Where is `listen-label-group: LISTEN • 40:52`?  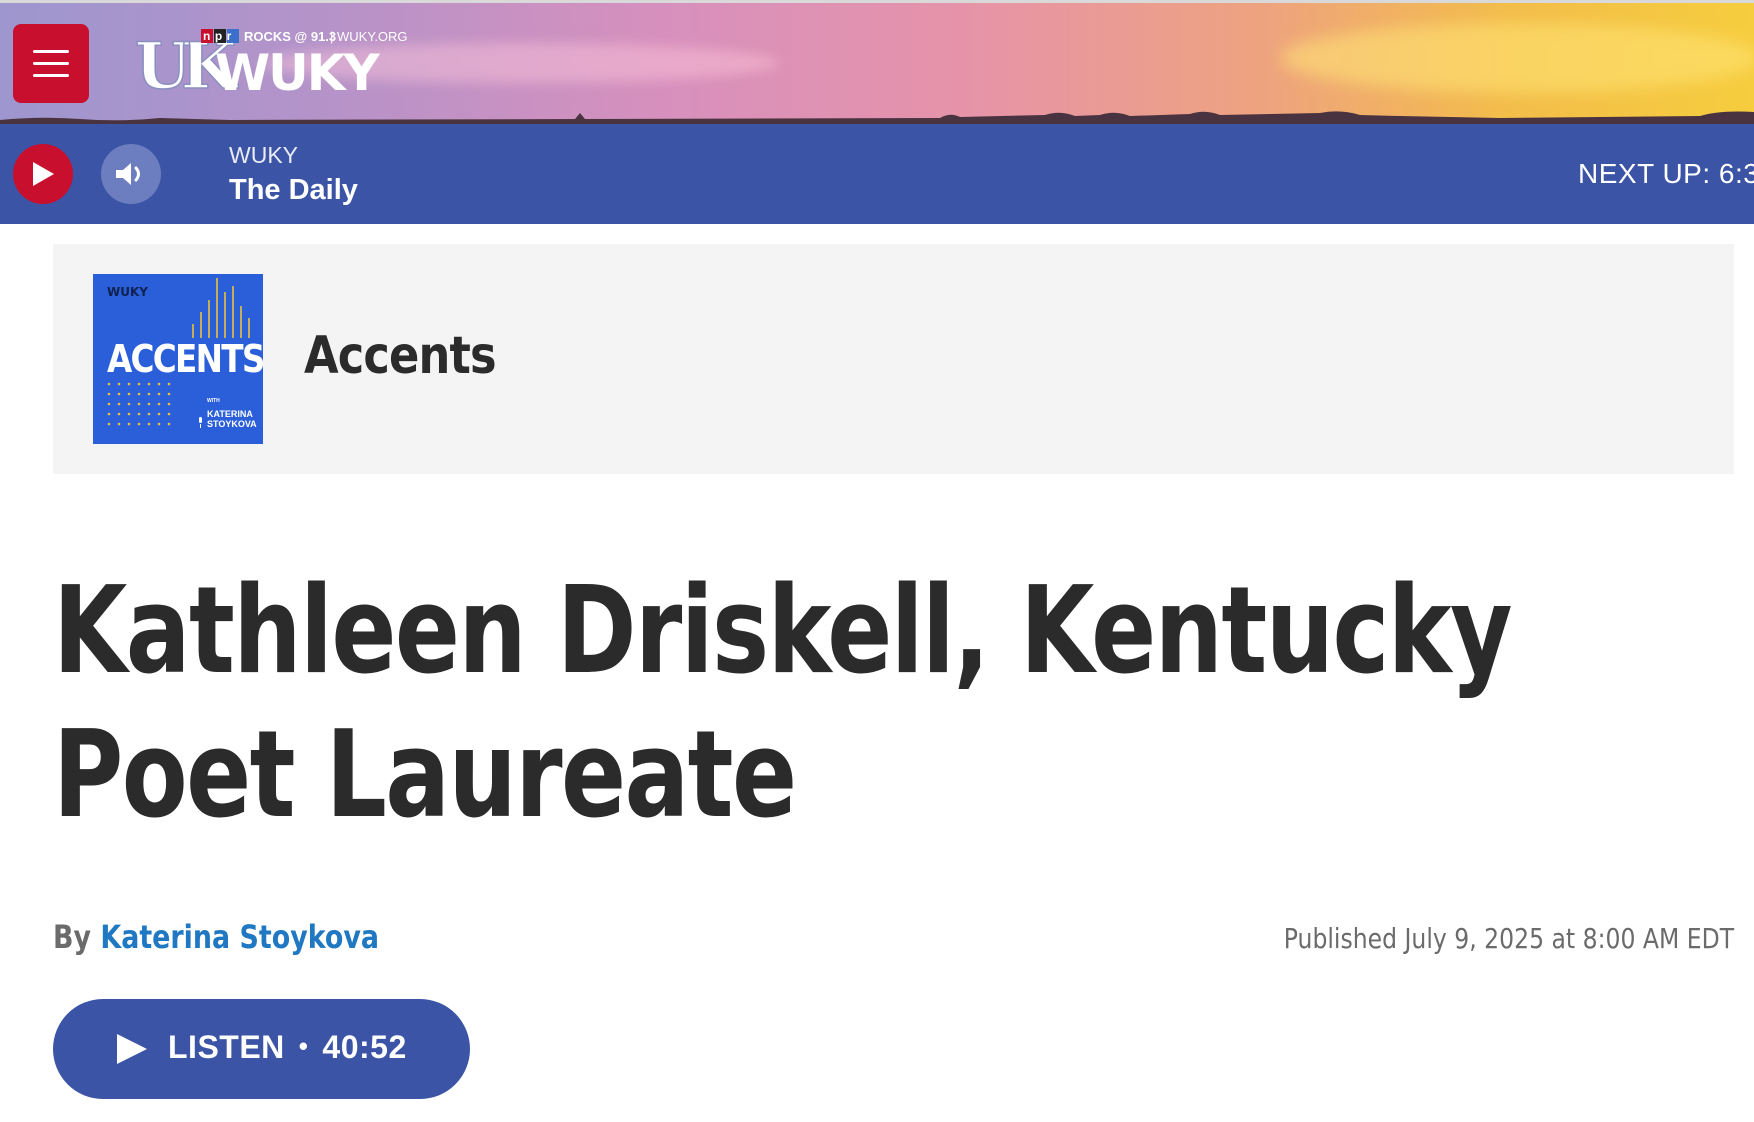
listen-label-group: LISTEN • 40:52 is located at coordinates (287, 1047).